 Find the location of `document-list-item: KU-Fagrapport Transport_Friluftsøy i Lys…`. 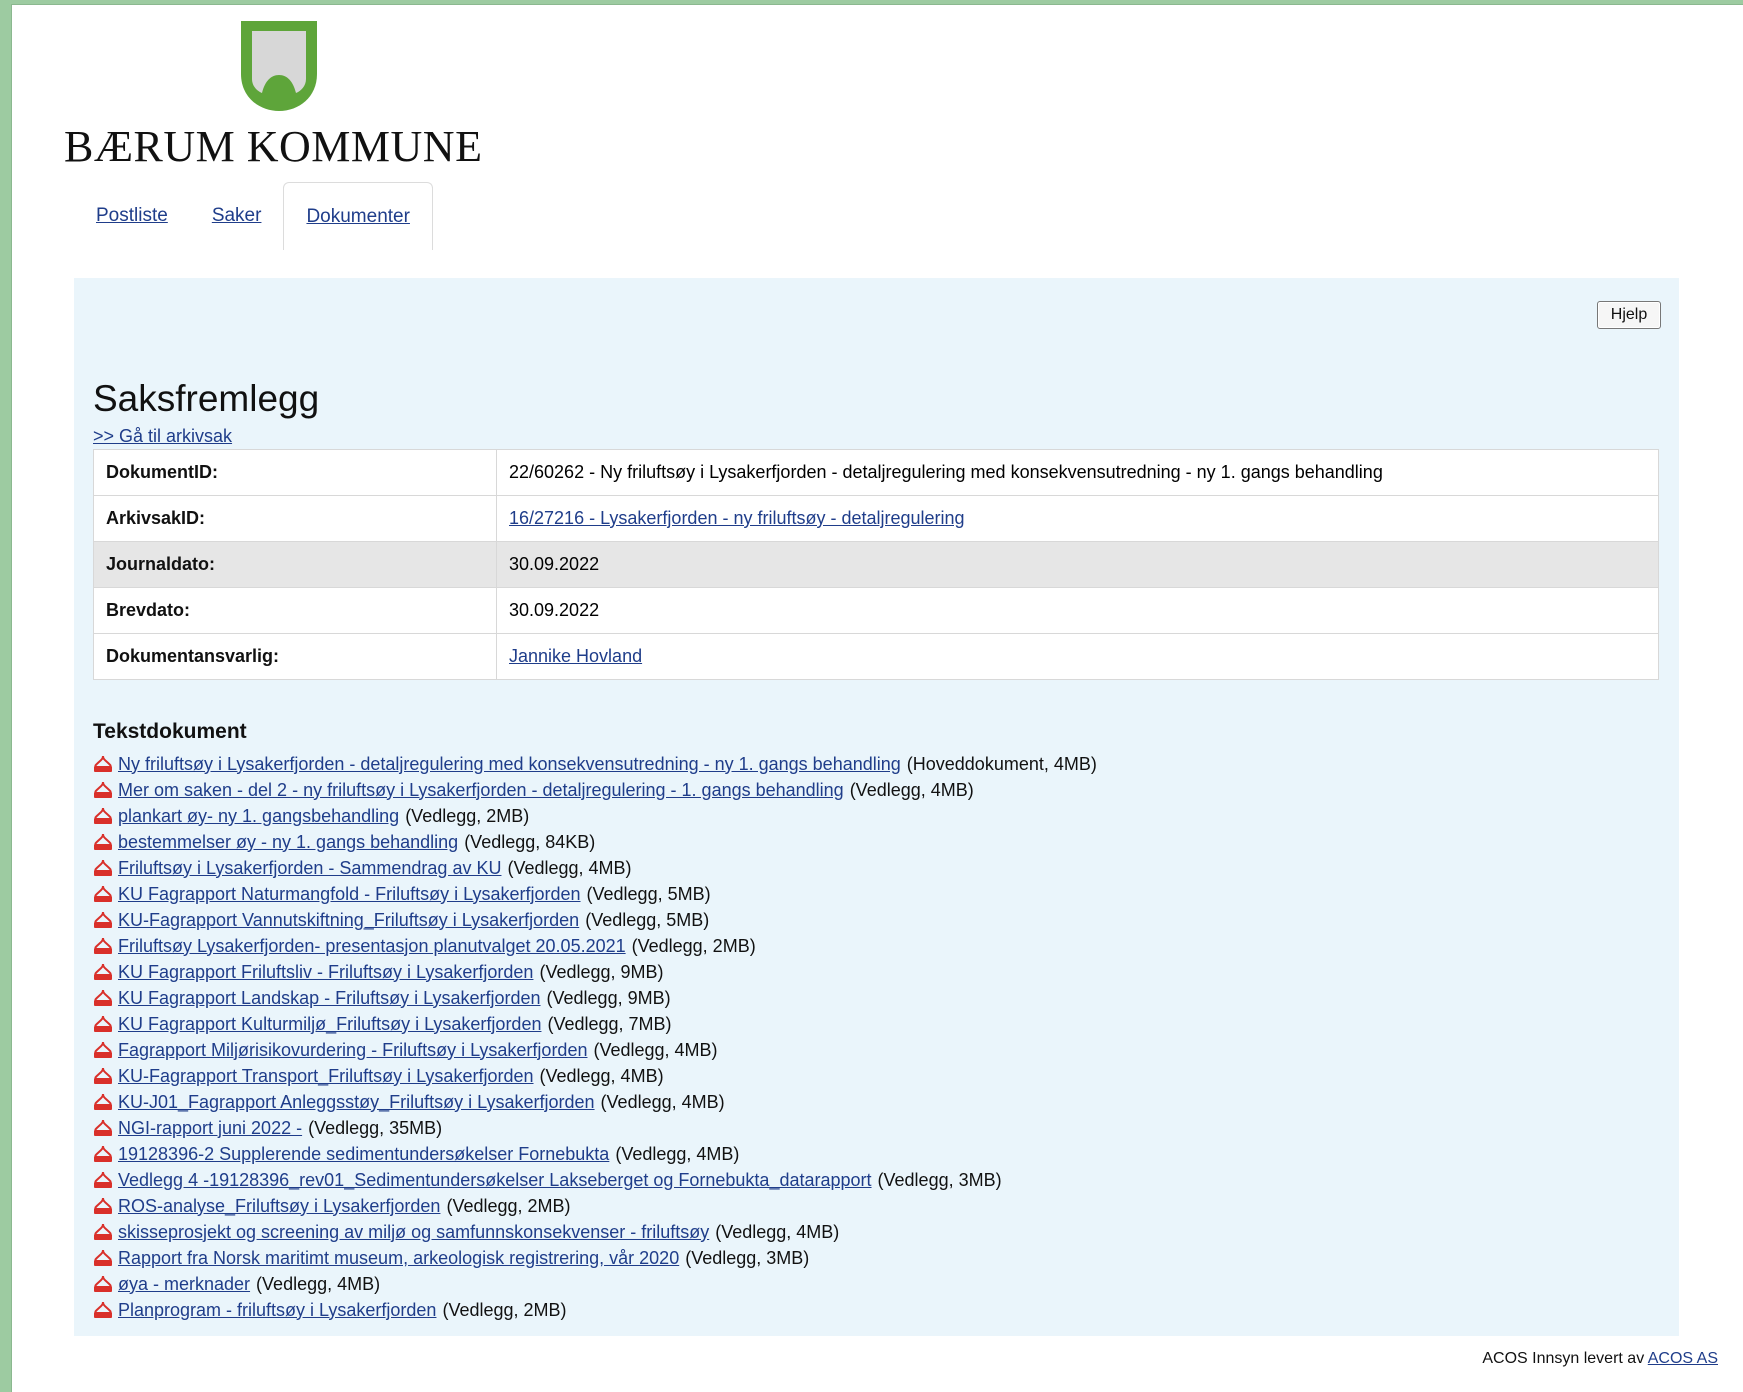

document-list-item: KU-Fagrapport Transport_Friluftsøy i Lys… is located at coordinates (595, 1076).